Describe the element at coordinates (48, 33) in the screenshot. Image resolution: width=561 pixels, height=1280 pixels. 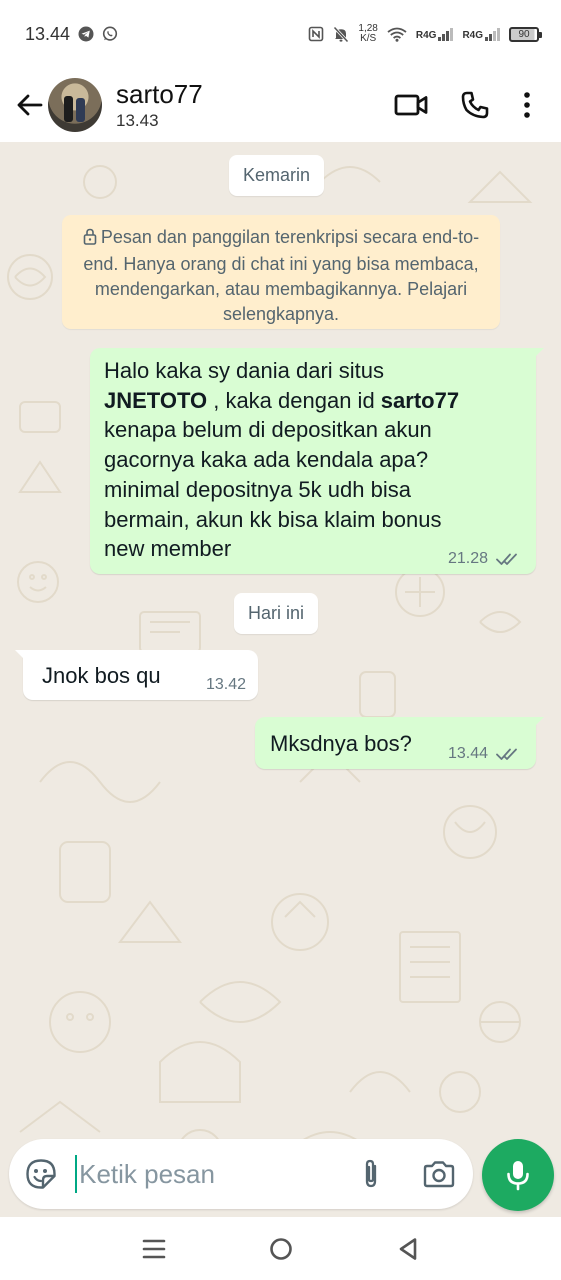
I see `clock: 13.44` at that location.